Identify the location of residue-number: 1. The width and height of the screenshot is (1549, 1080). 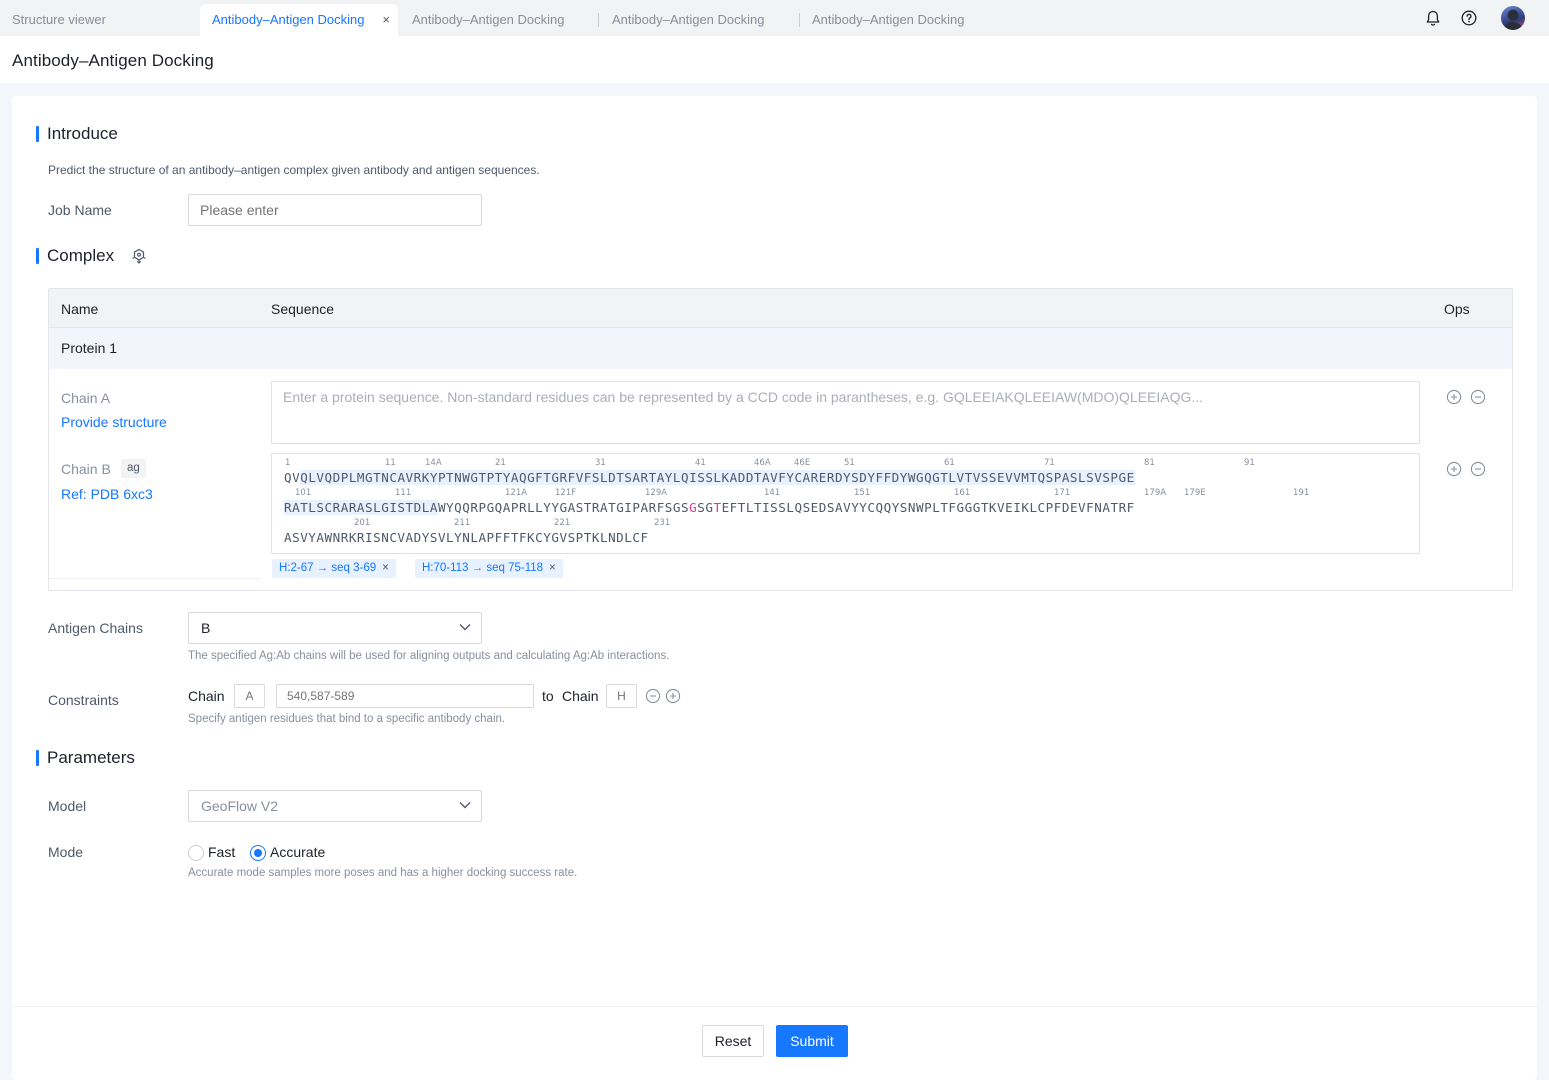
(288, 463).